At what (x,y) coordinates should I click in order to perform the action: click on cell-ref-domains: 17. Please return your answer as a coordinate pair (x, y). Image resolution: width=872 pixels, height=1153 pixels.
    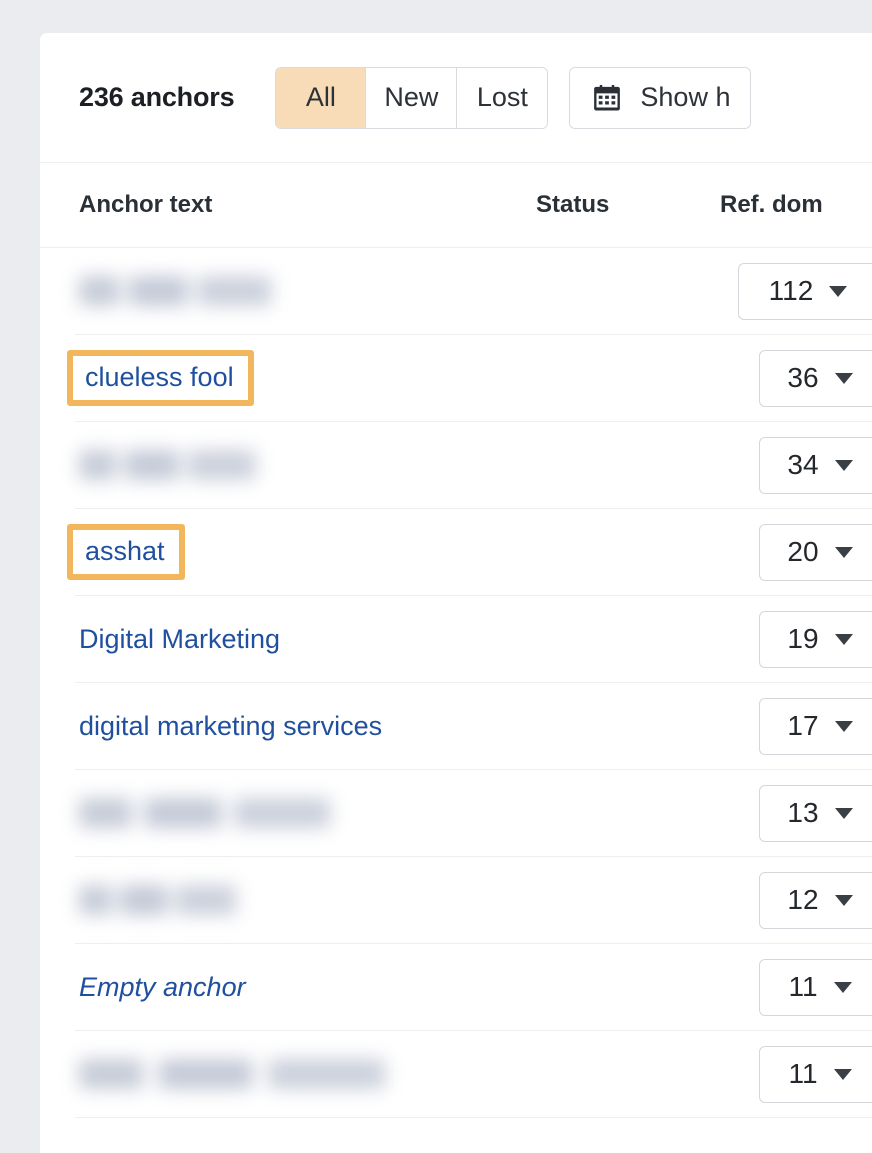
    Looking at the image, I should click on (815, 726).